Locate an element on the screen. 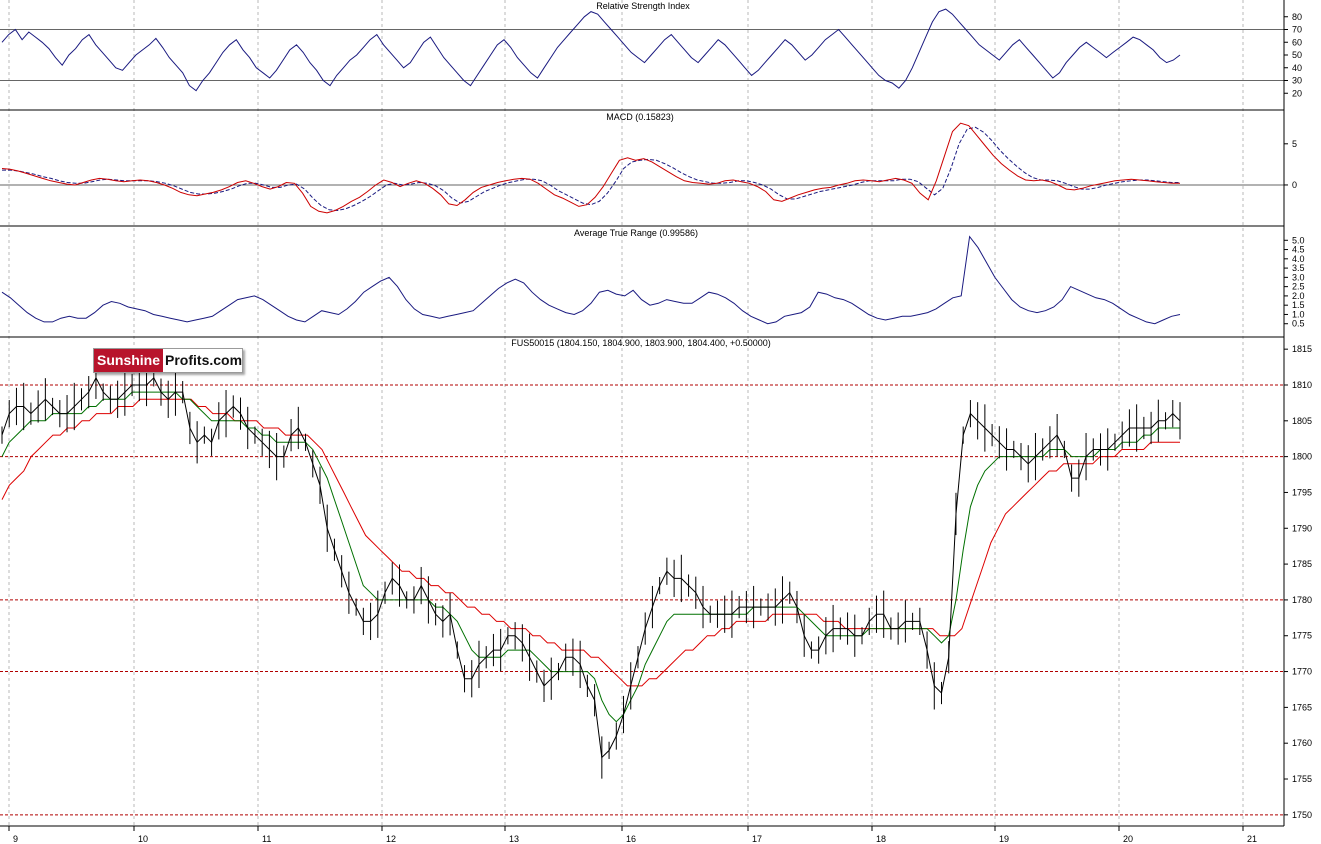  day-label-9: 9 is located at coordinates (15, 839).